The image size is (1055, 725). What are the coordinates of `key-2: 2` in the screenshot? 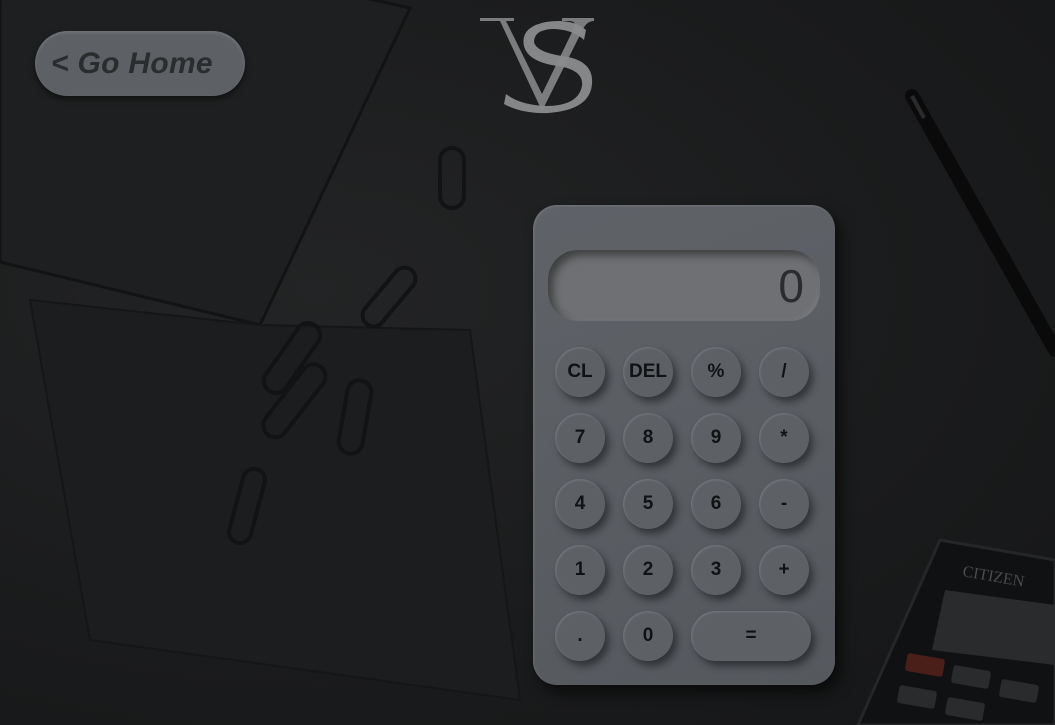 It's located at (648, 570).